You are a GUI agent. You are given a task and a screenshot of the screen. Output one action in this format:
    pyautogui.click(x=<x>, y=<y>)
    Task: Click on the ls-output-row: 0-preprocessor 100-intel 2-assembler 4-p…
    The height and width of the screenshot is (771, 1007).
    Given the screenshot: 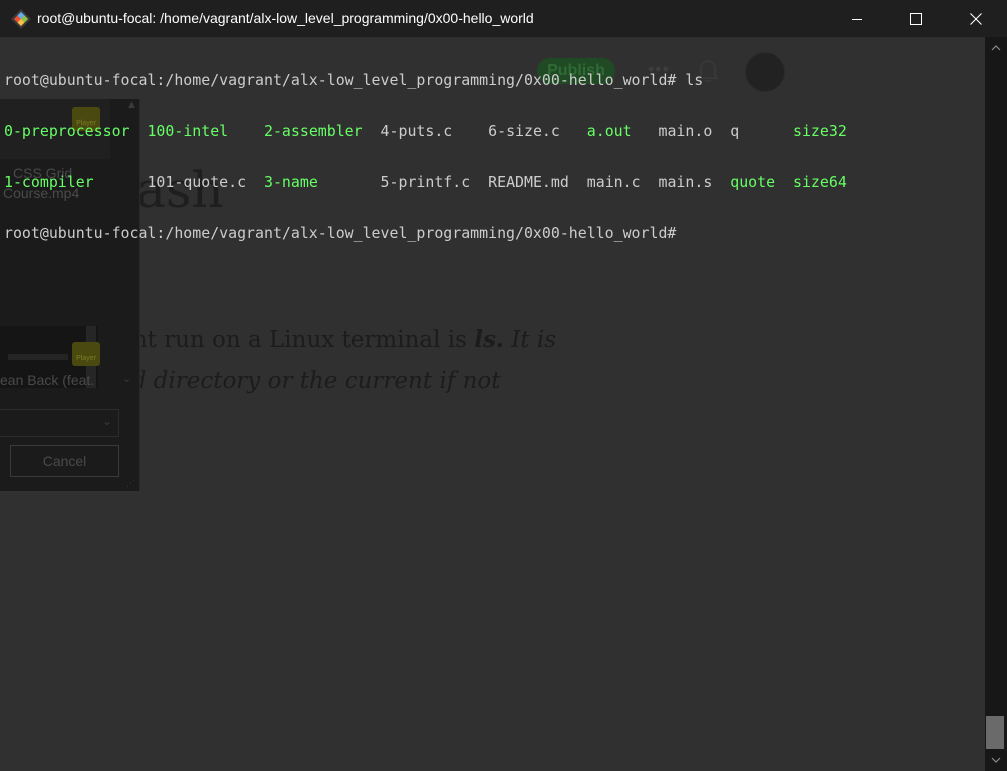 What is the action you would take?
    pyautogui.click(x=425, y=131)
    